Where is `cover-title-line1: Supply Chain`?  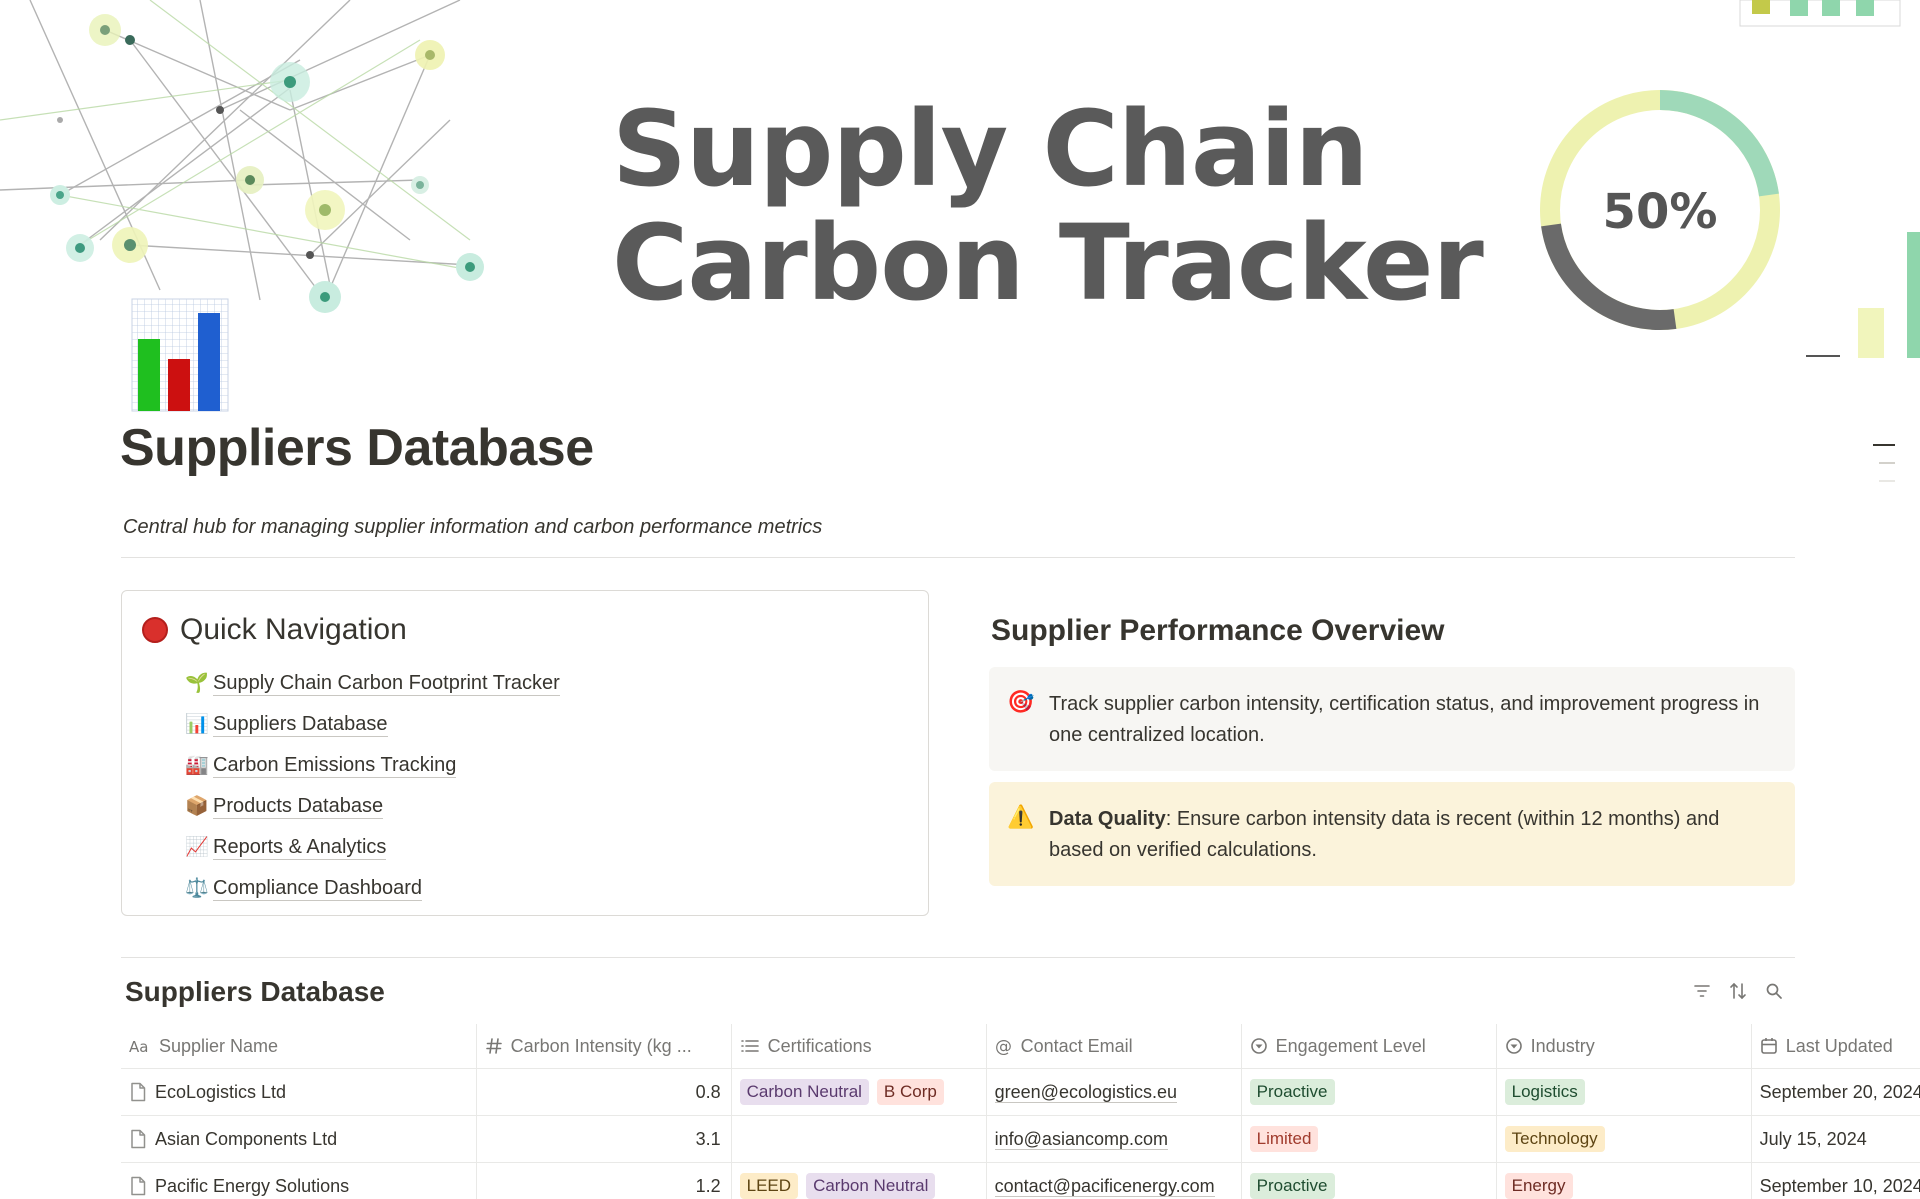 cover-title-line1: Supply Chain is located at coordinates (990, 149).